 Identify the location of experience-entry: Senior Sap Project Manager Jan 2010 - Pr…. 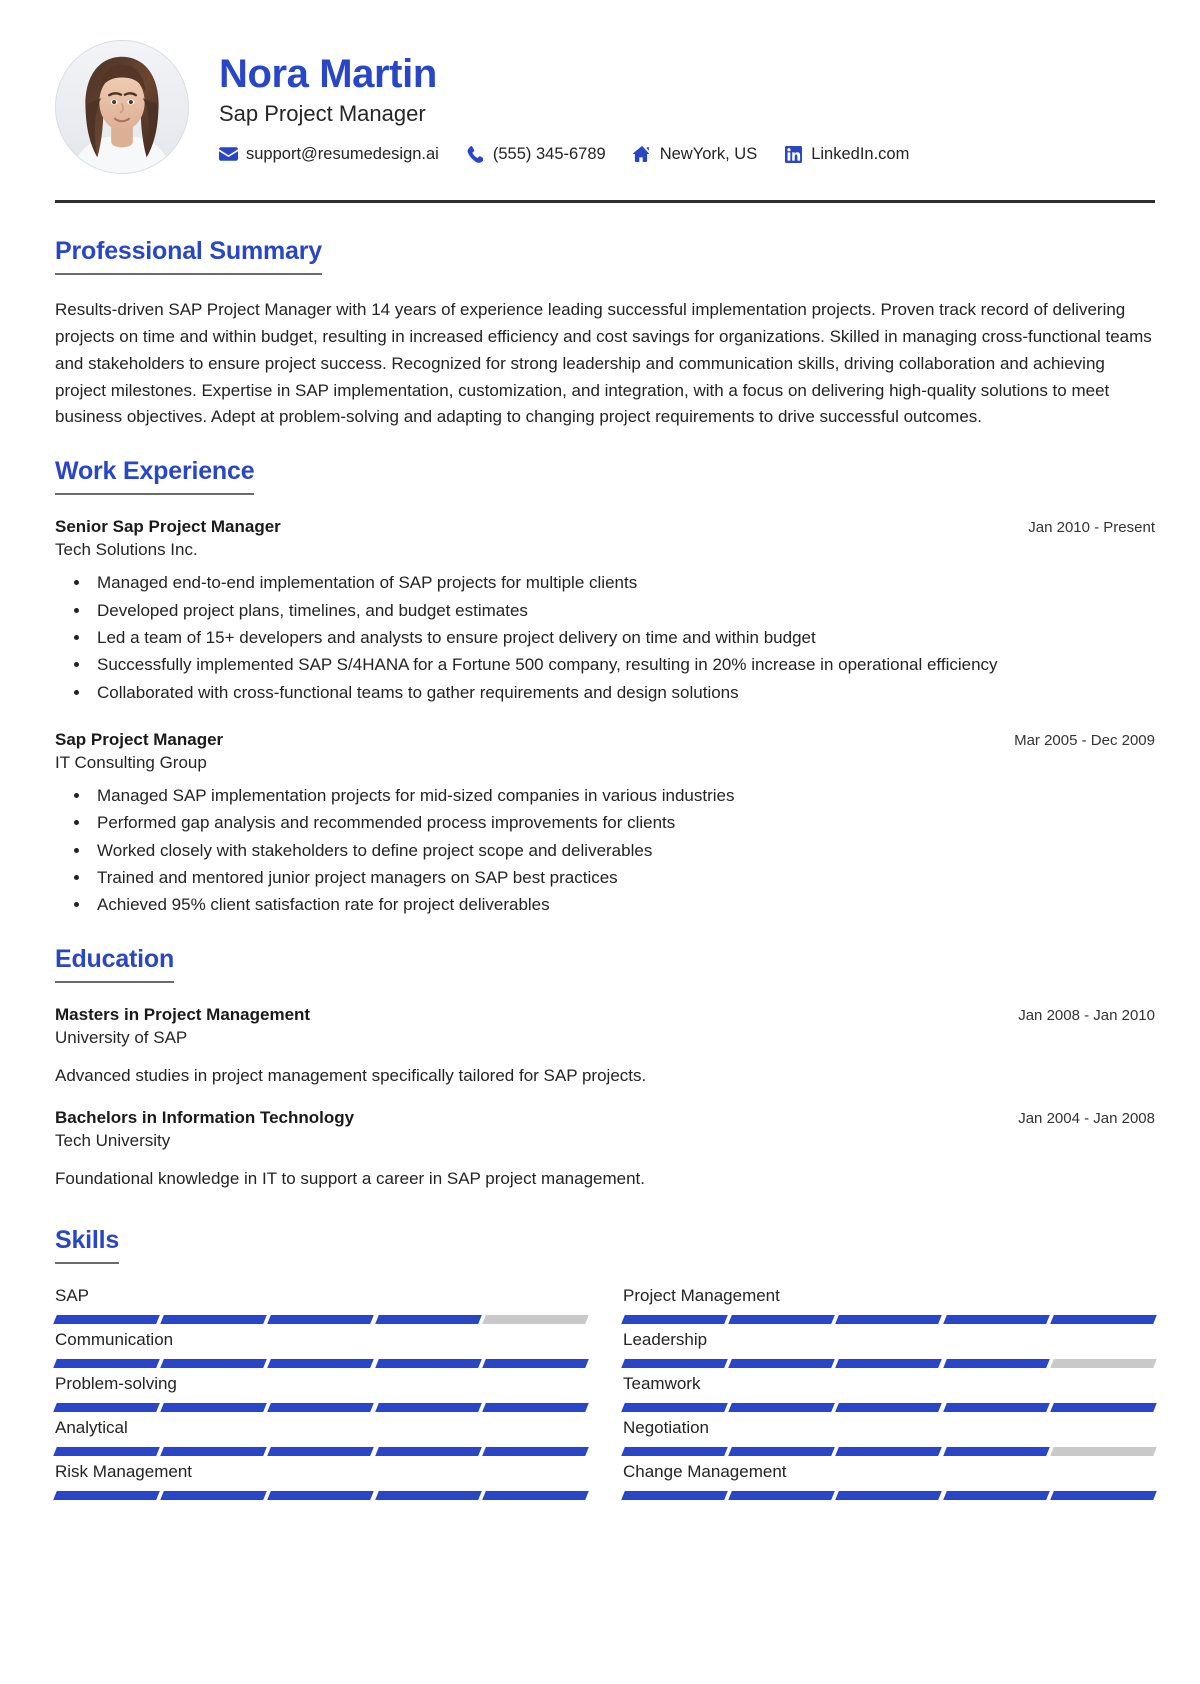
(605, 611).